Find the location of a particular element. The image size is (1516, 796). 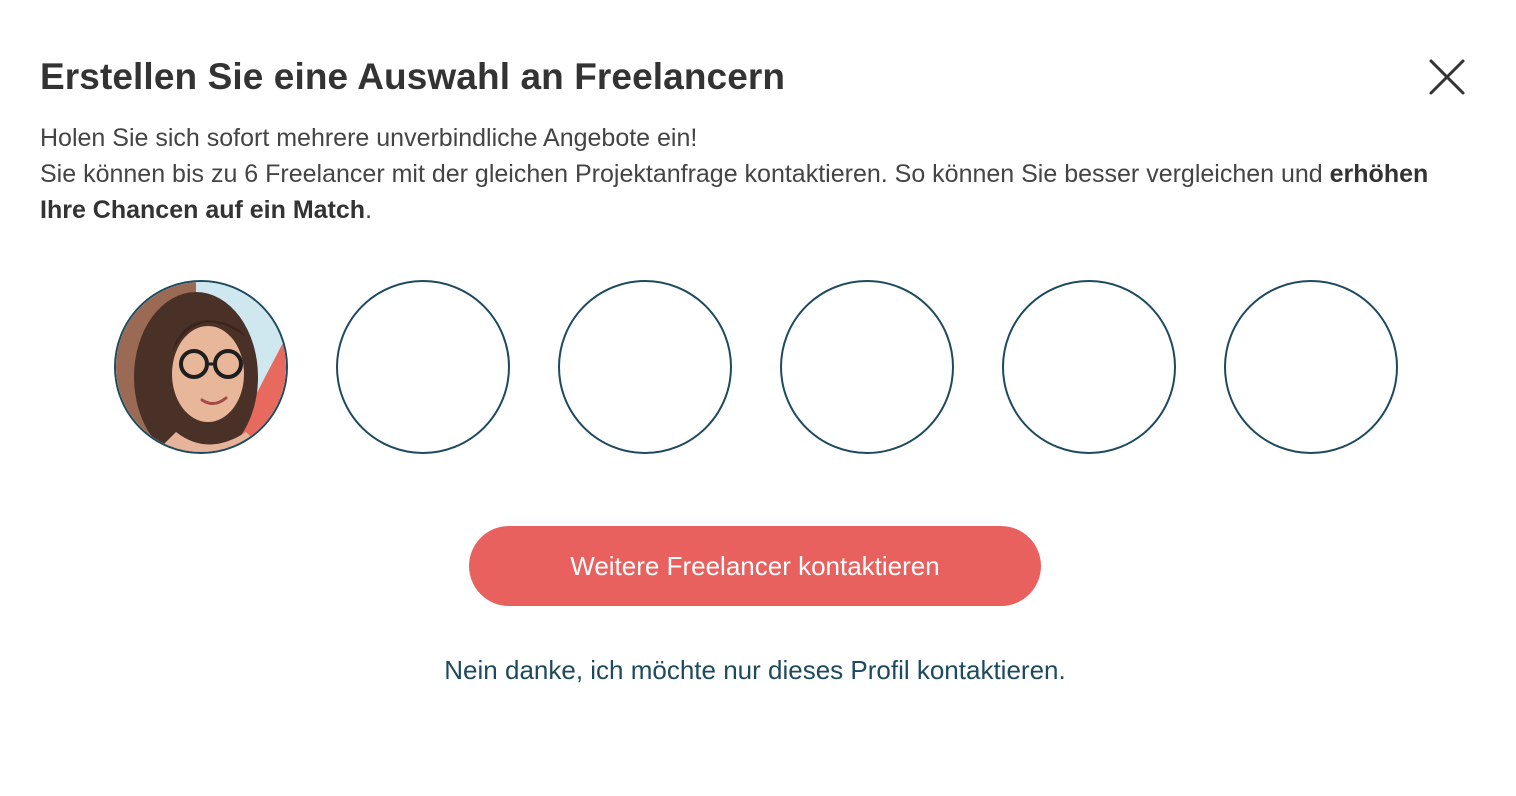

contact-more-freelancers-button: Weitere Freelancer kontaktieren is located at coordinates (755, 566).